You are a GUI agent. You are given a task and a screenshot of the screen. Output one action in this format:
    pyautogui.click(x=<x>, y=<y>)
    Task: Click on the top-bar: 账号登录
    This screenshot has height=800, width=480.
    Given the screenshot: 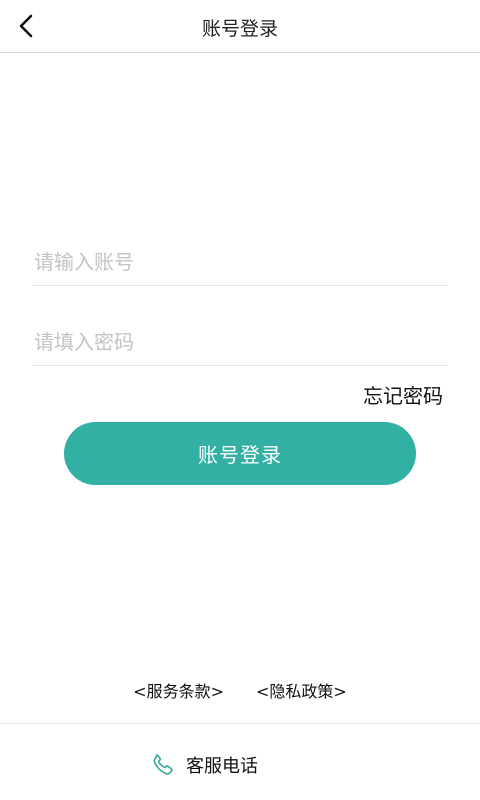 What is the action you would take?
    pyautogui.click(x=240, y=26)
    